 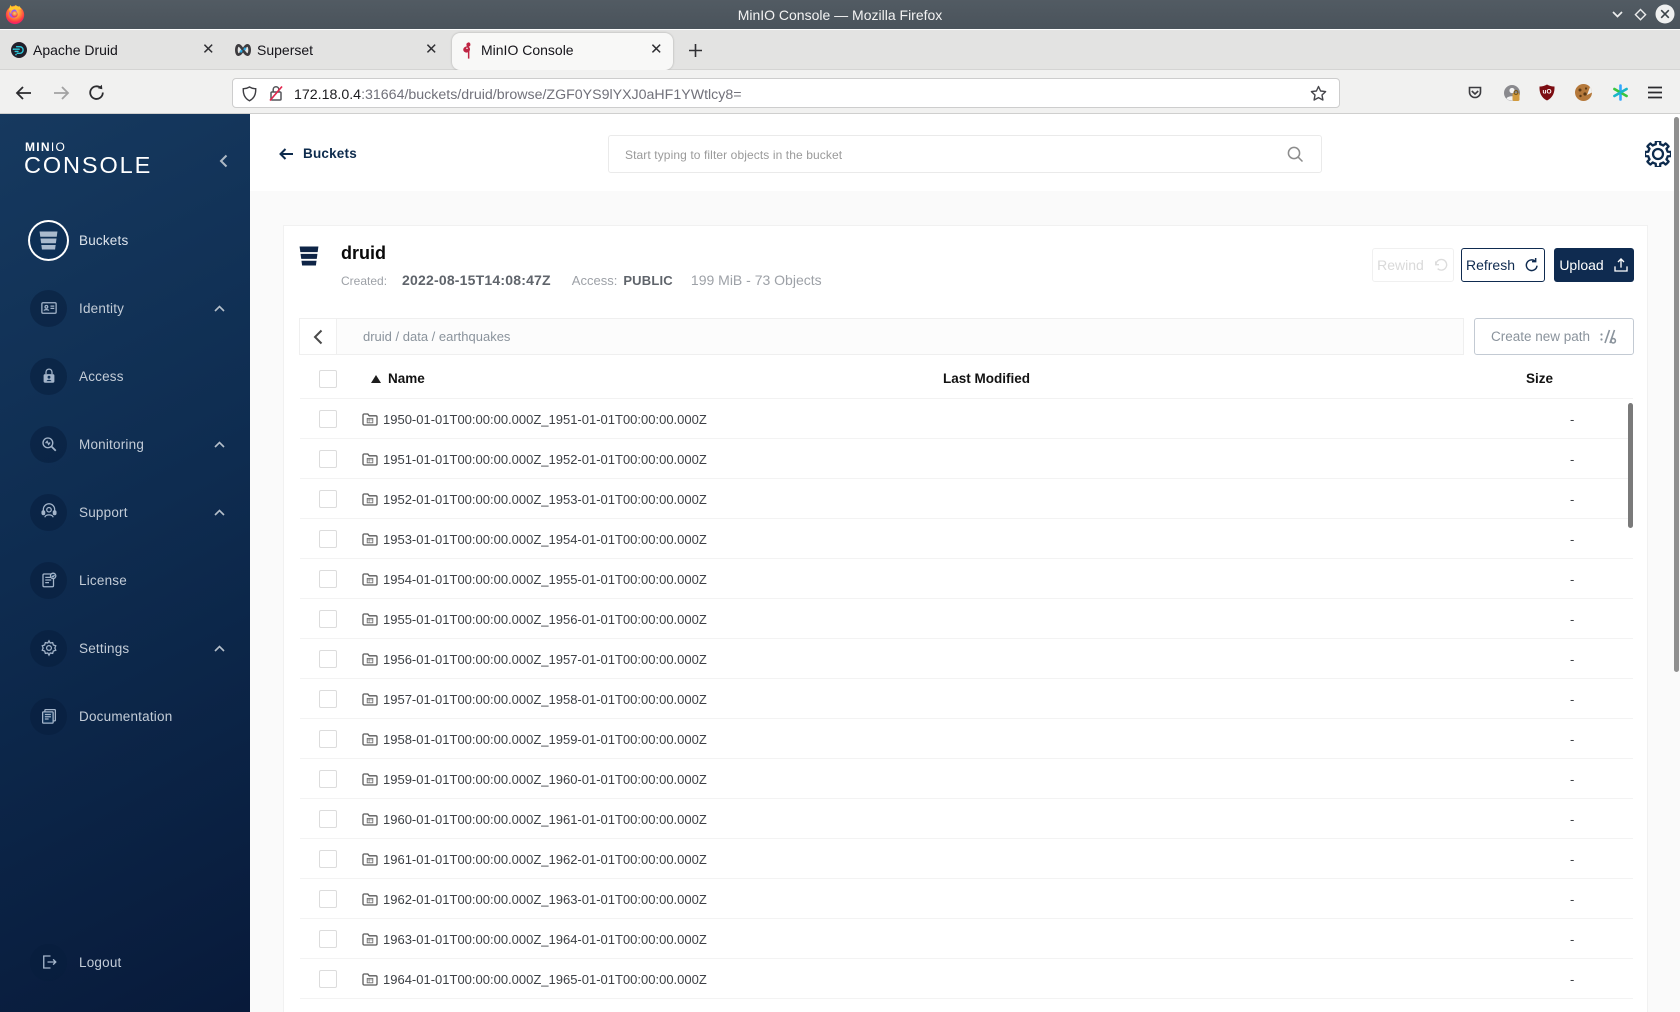 I want to click on svg-text: uO, so click(x=1546, y=92).